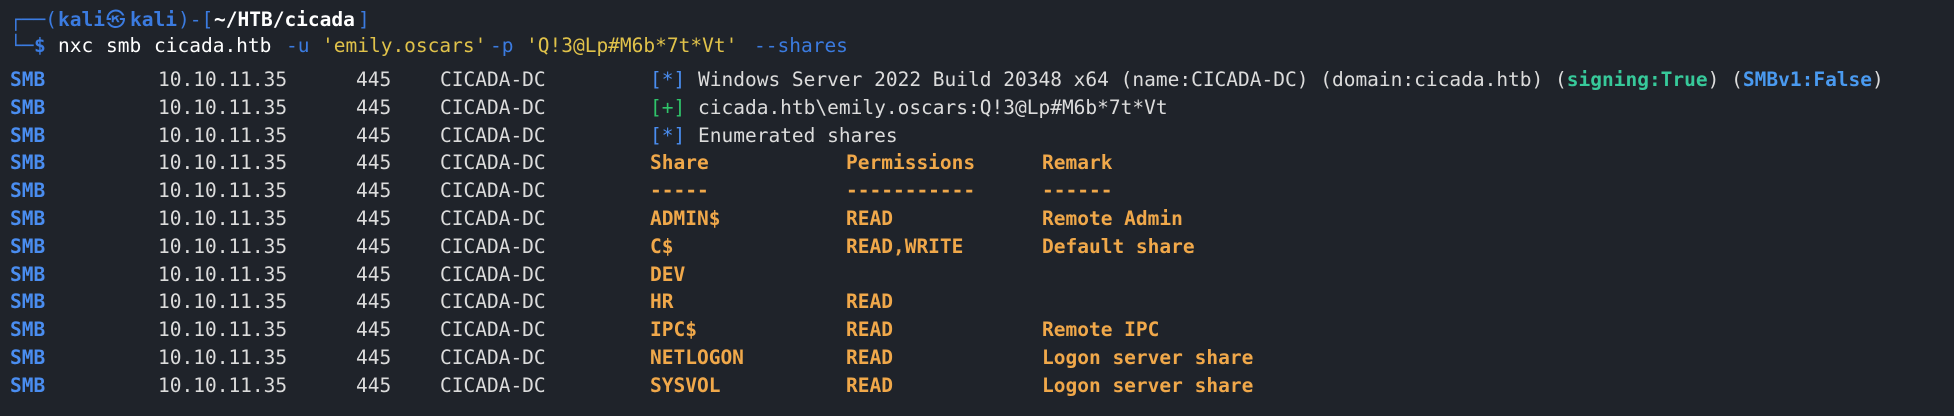 Image resolution: width=1954 pixels, height=416 pixels. I want to click on share-name: IPC$, so click(673, 330).